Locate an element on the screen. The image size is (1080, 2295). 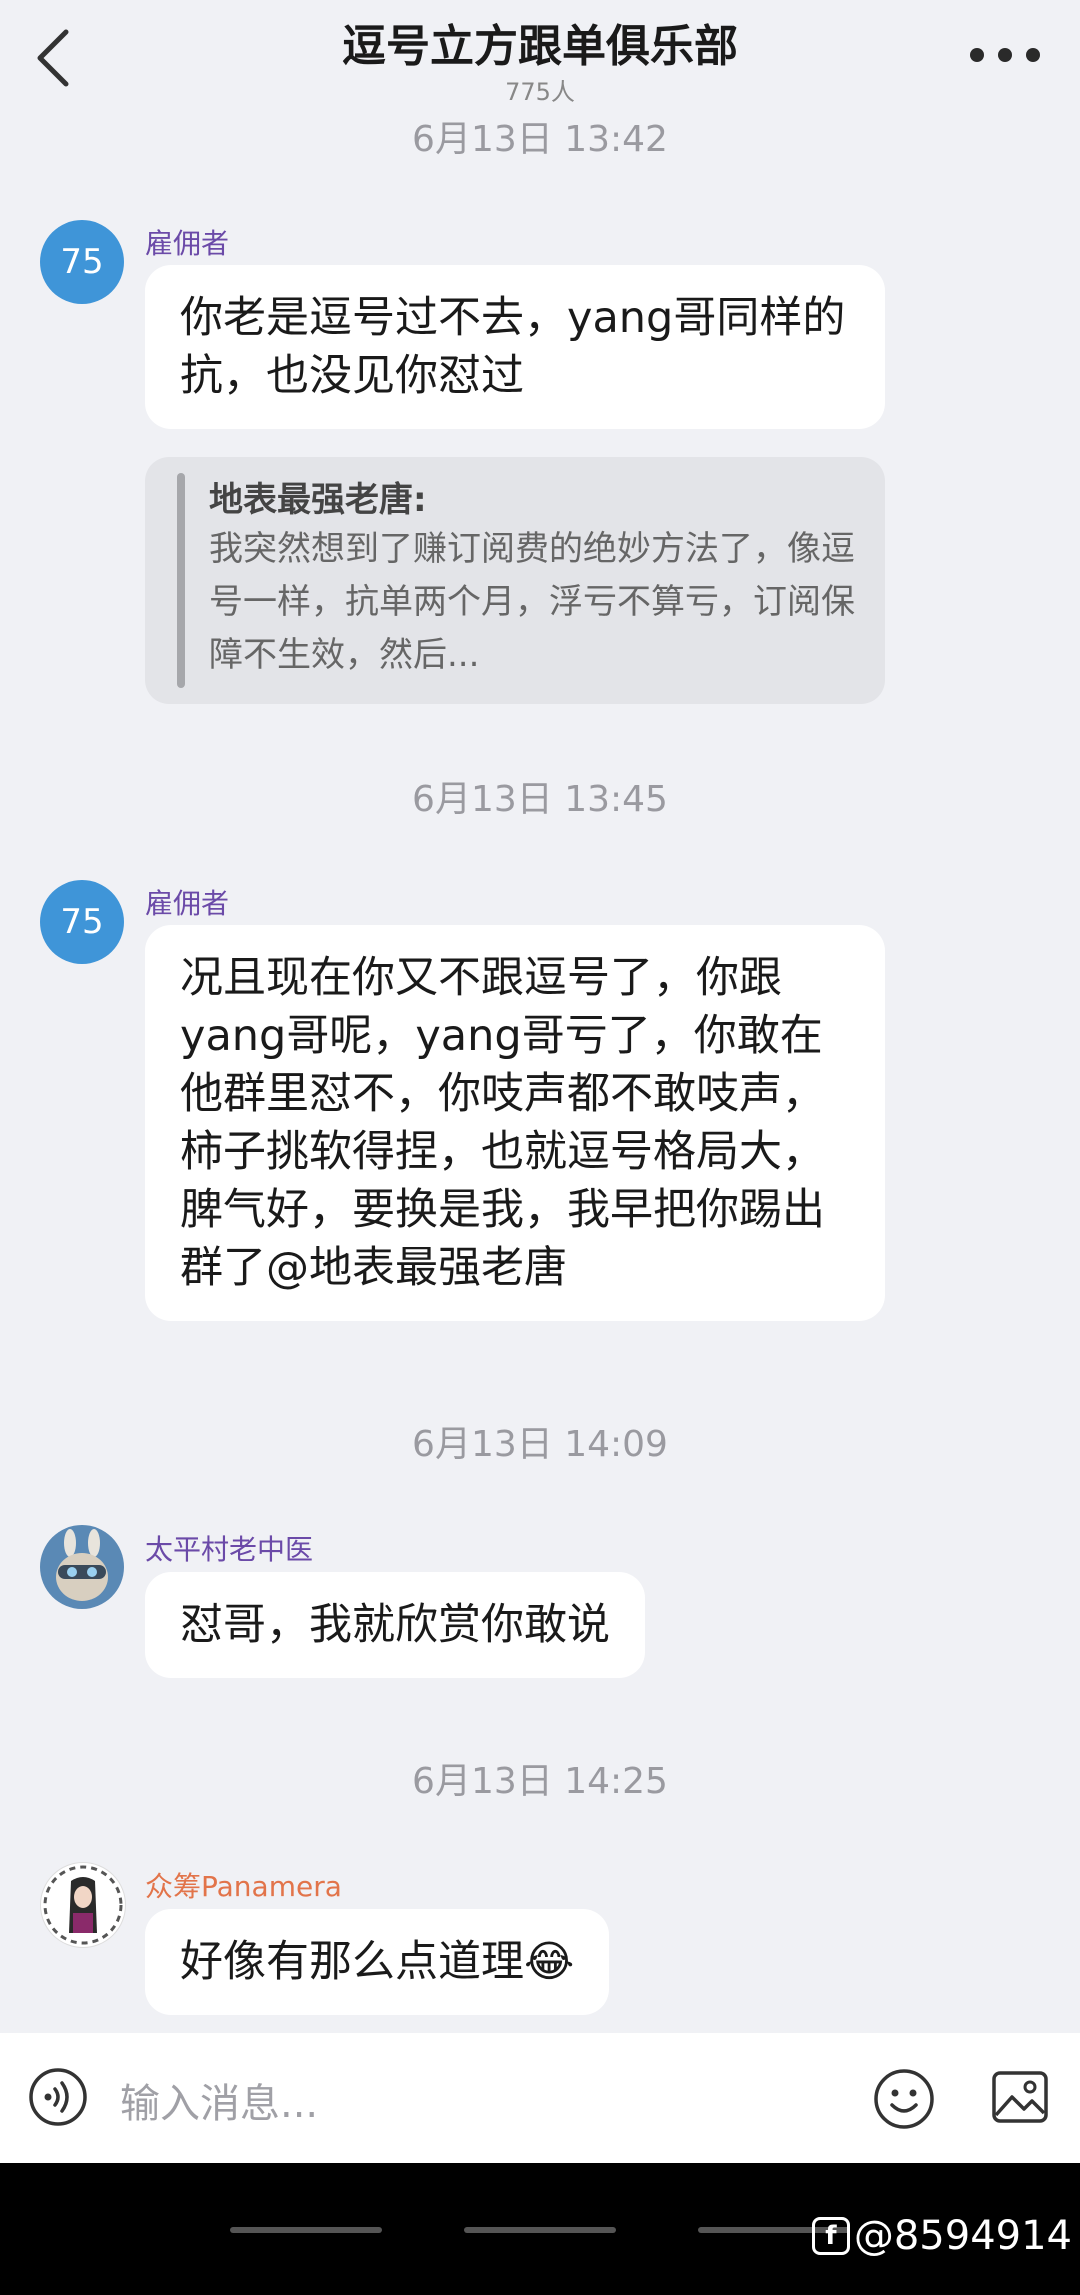
message-bubble: 你老是逗号过不去，yang哥同样的抗，也没见你怼过 is located at coordinates (515, 347).